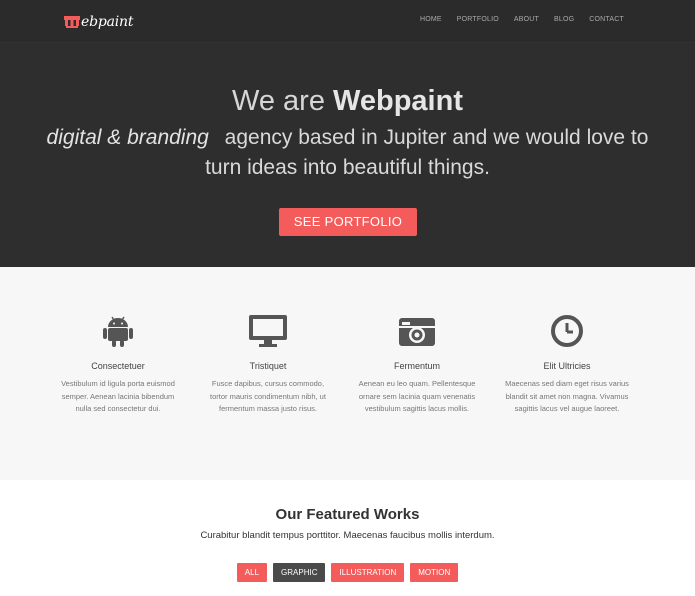 The height and width of the screenshot is (596, 695). Describe the element at coordinates (268, 331) in the screenshot. I see `monitor-icon` at that location.